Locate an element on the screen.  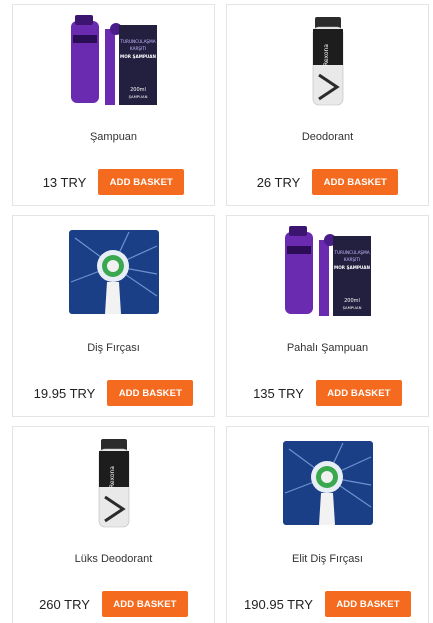
product-price: 190.95 TRY is located at coordinates (278, 604).